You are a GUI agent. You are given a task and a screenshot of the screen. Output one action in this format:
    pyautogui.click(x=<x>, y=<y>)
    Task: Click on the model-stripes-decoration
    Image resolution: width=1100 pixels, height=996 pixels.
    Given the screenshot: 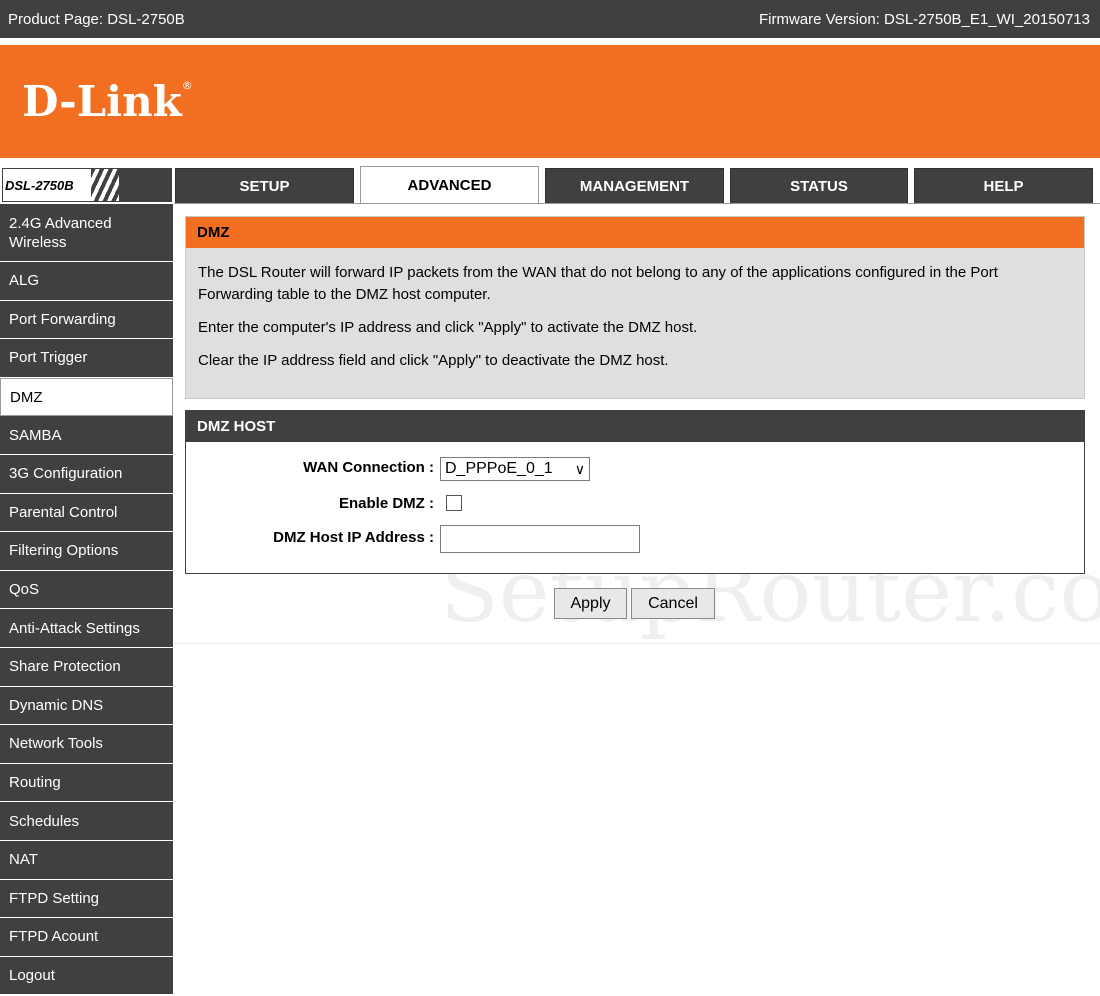 What is the action you would take?
    pyautogui.click(x=131, y=185)
    